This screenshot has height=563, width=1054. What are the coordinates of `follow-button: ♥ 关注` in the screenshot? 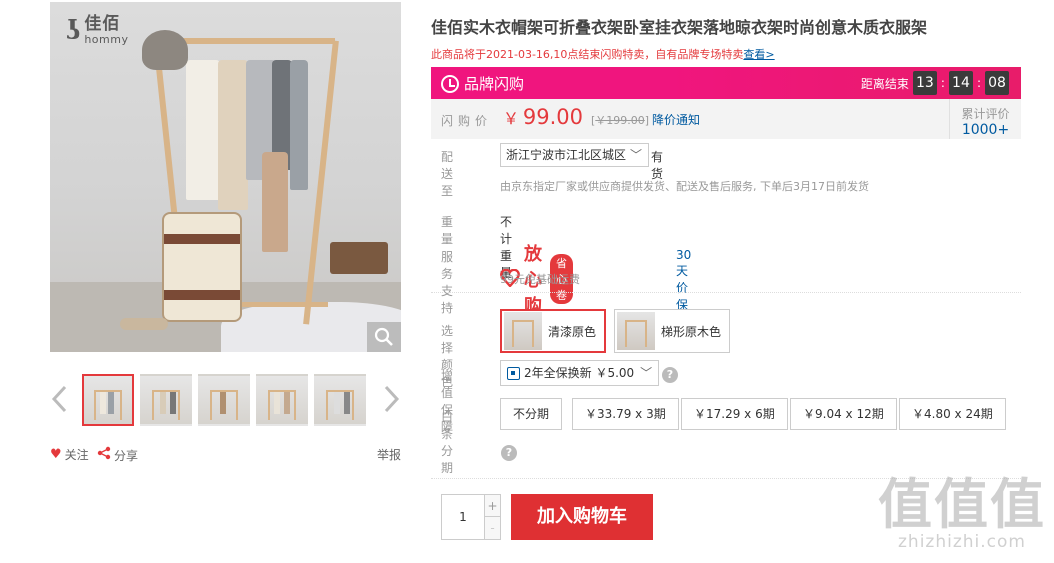 It's located at (69, 454).